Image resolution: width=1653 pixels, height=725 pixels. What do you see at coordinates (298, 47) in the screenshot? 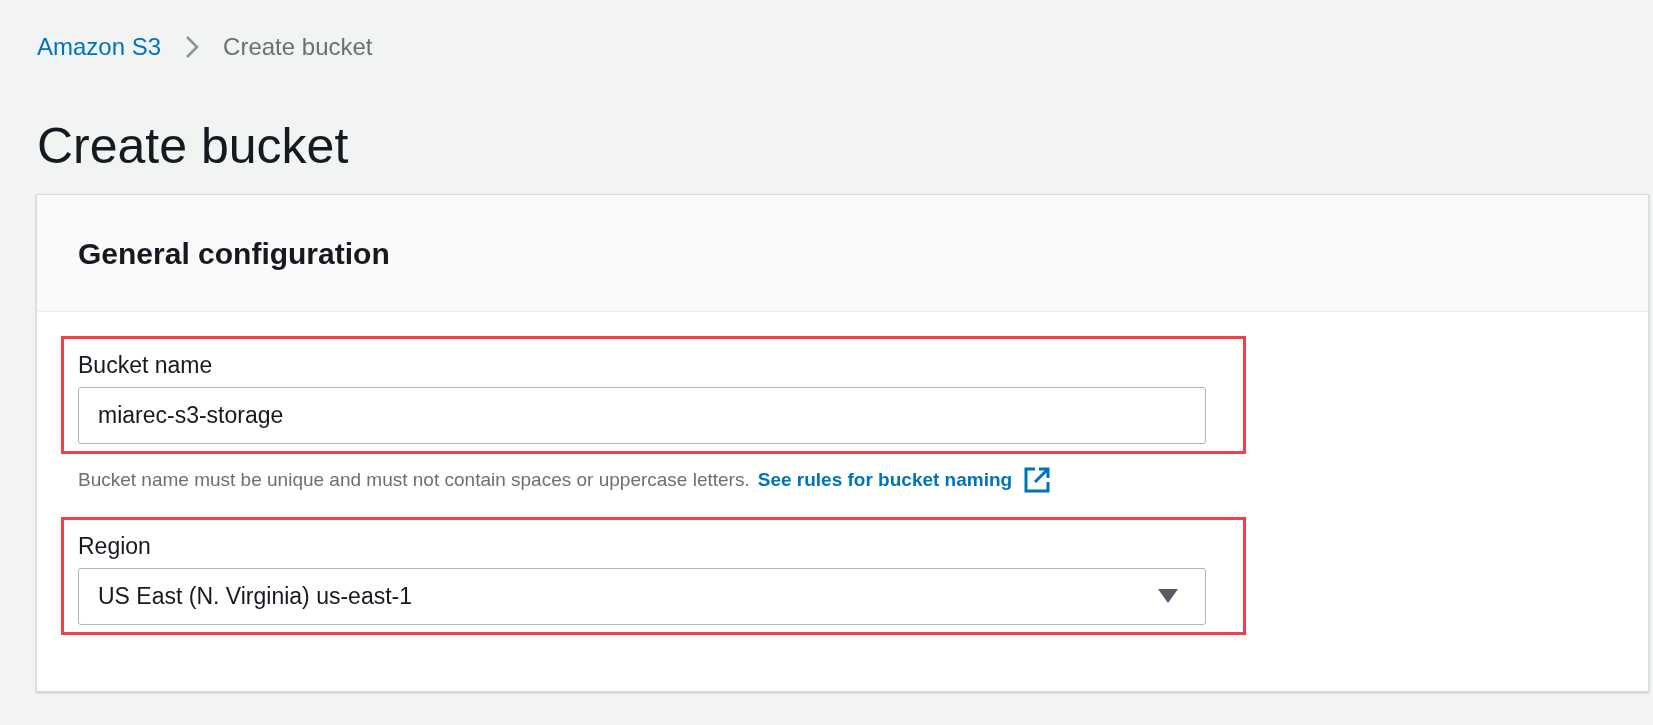
I see `breadcrumb-current: Create bucket` at bounding box center [298, 47].